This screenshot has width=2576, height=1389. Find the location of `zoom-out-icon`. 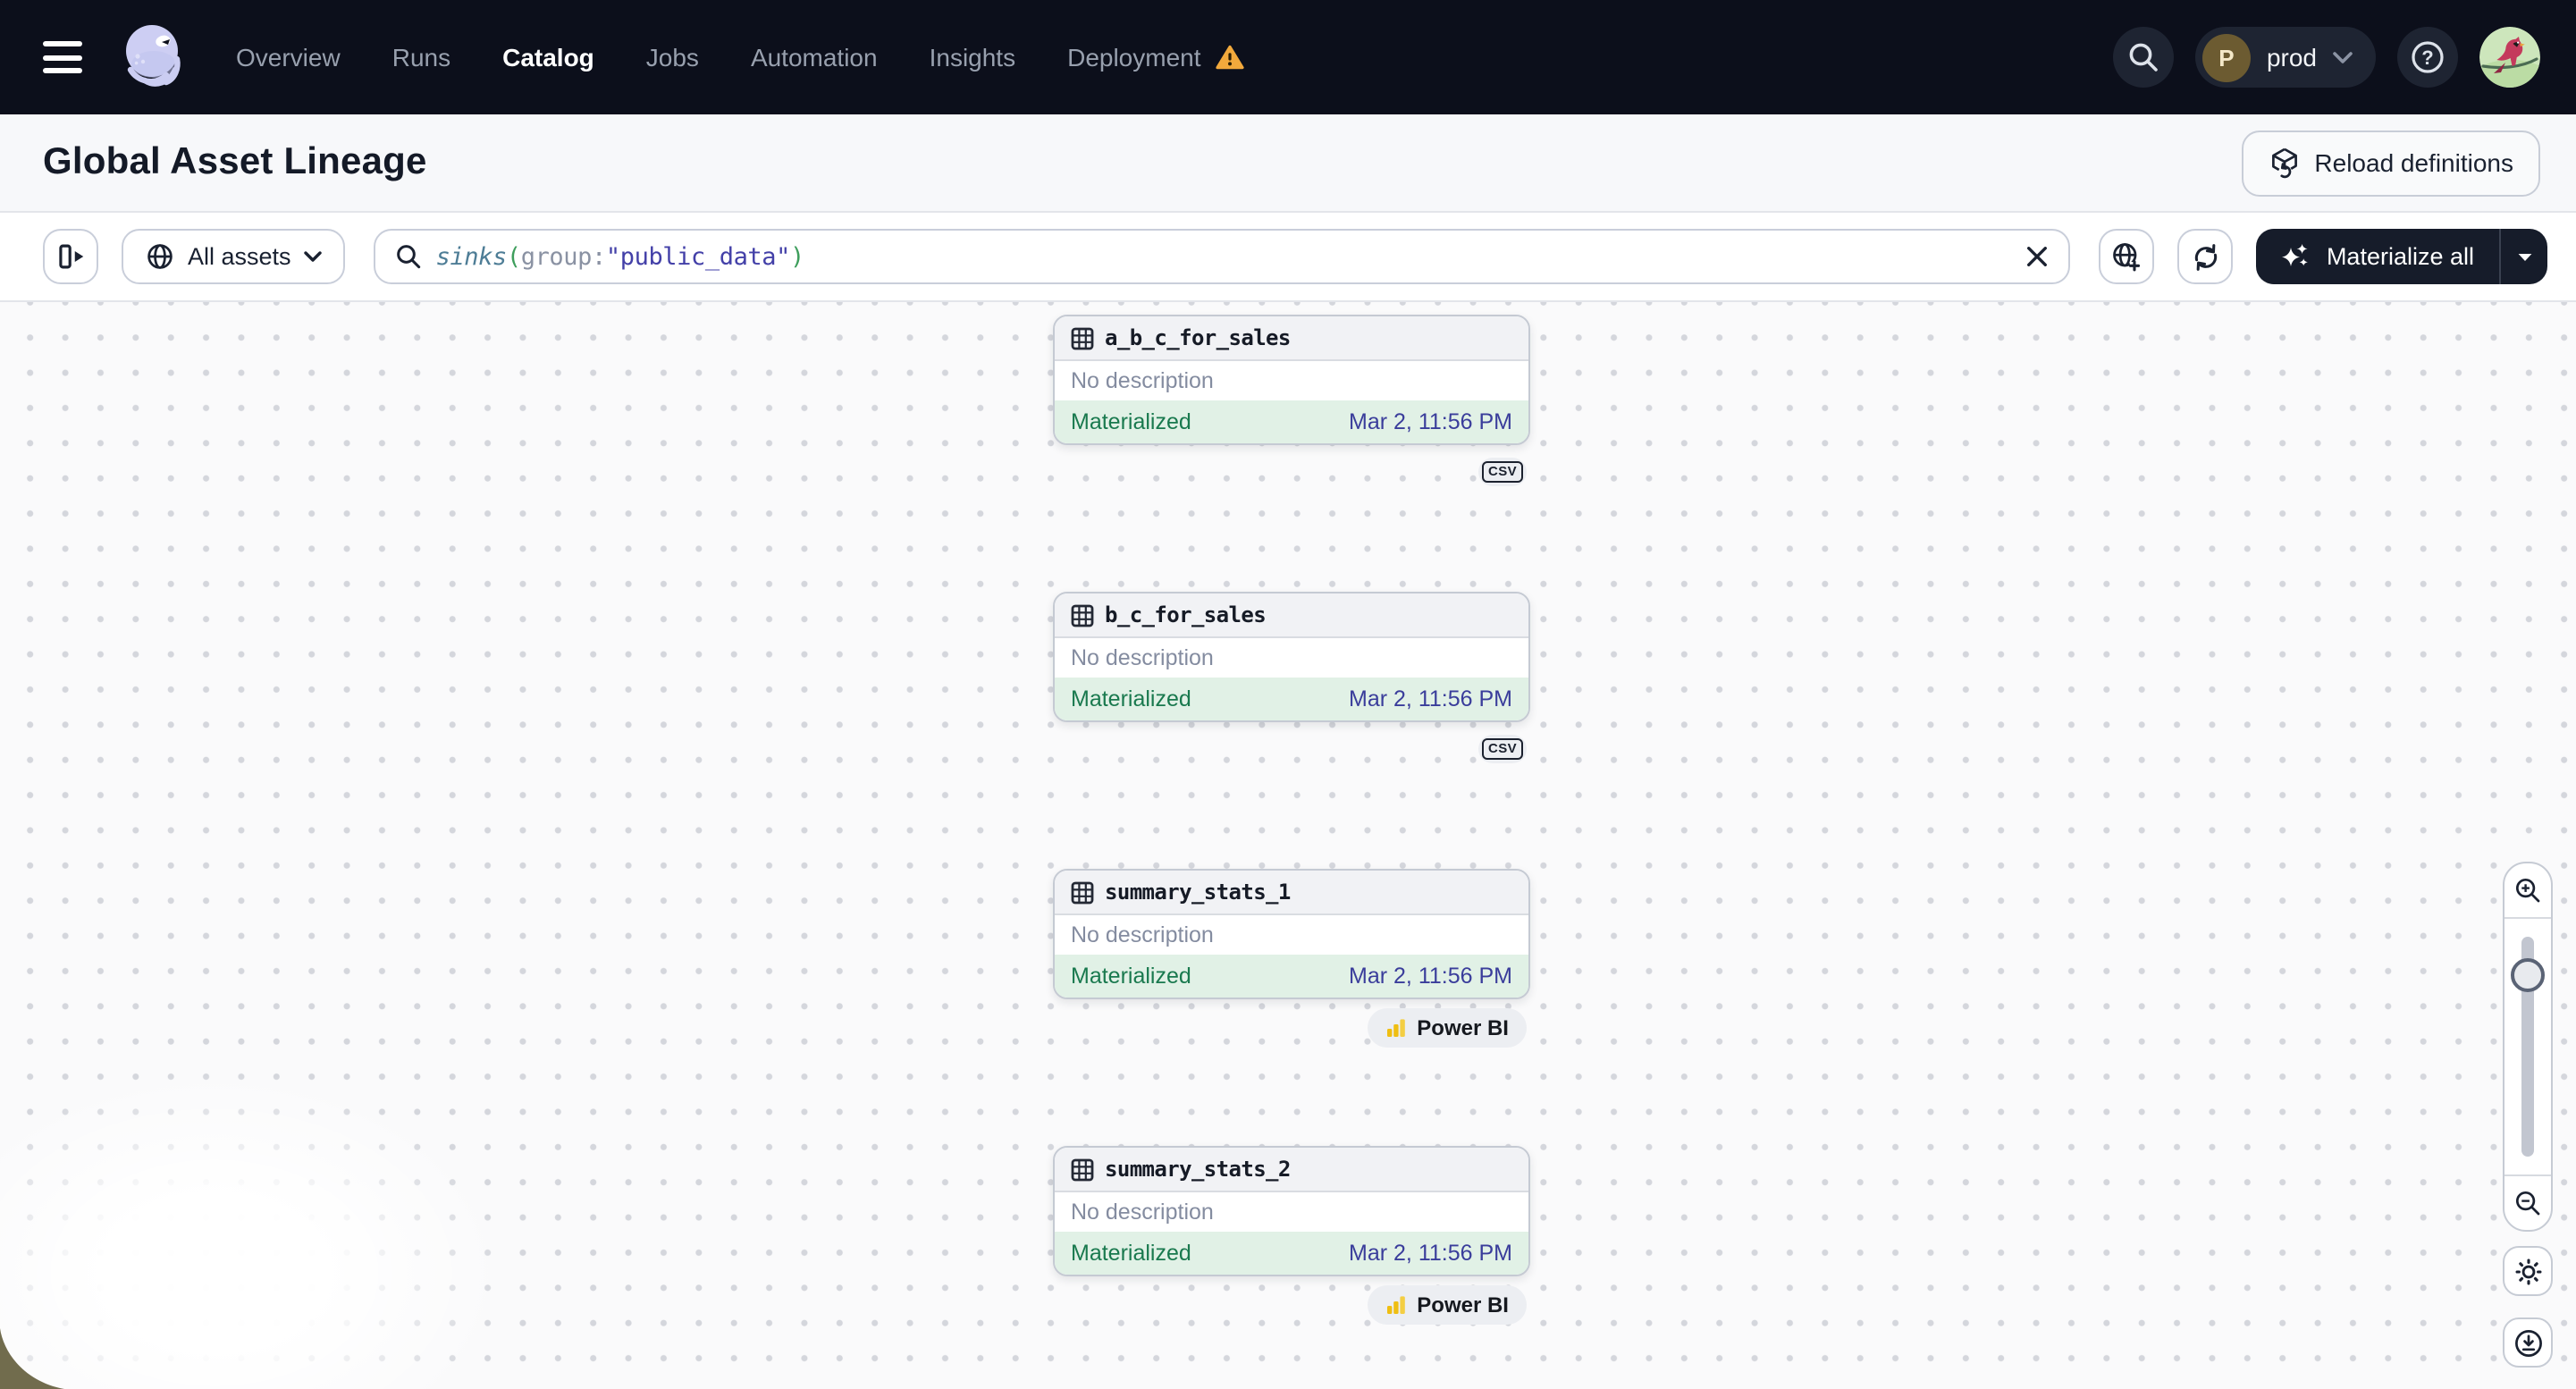

zoom-out-icon is located at coordinates (2528, 1203).